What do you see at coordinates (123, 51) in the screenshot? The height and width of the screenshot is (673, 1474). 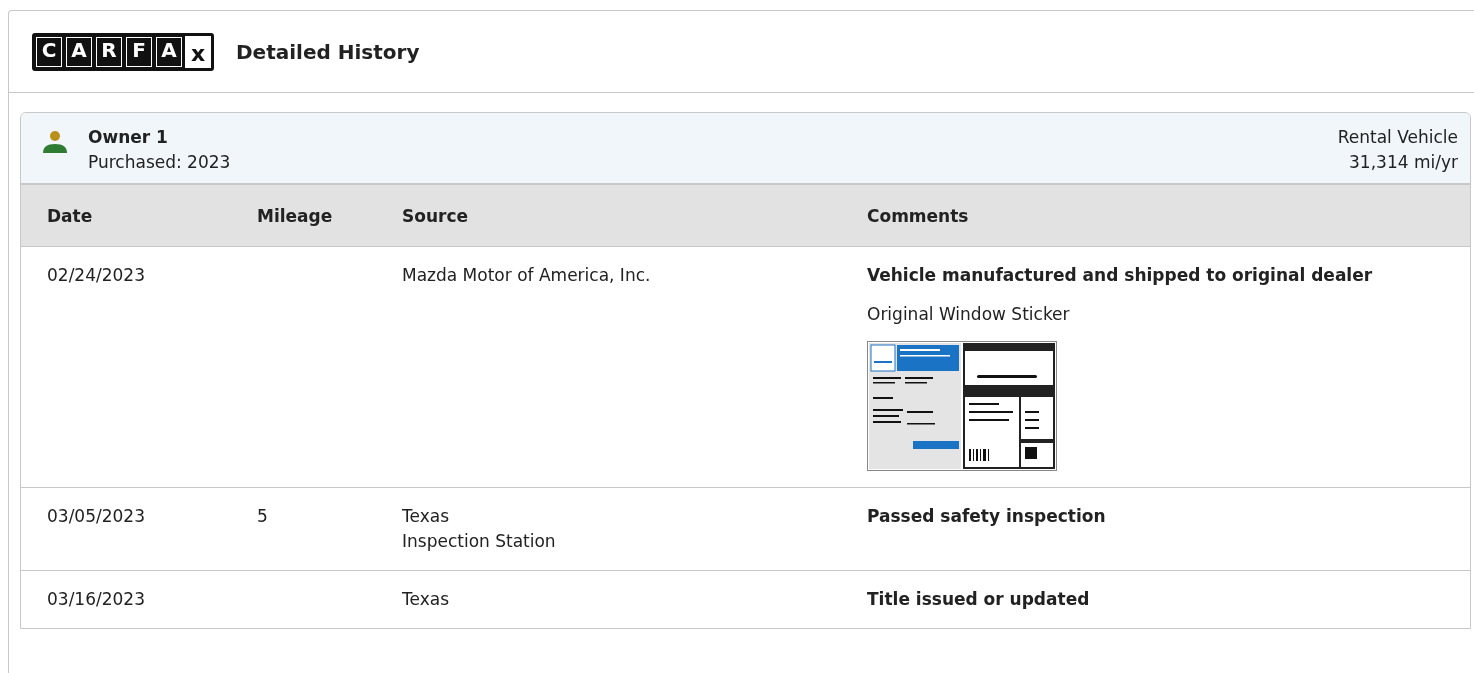 I see `carfax-logo: C A R F A x` at bounding box center [123, 51].